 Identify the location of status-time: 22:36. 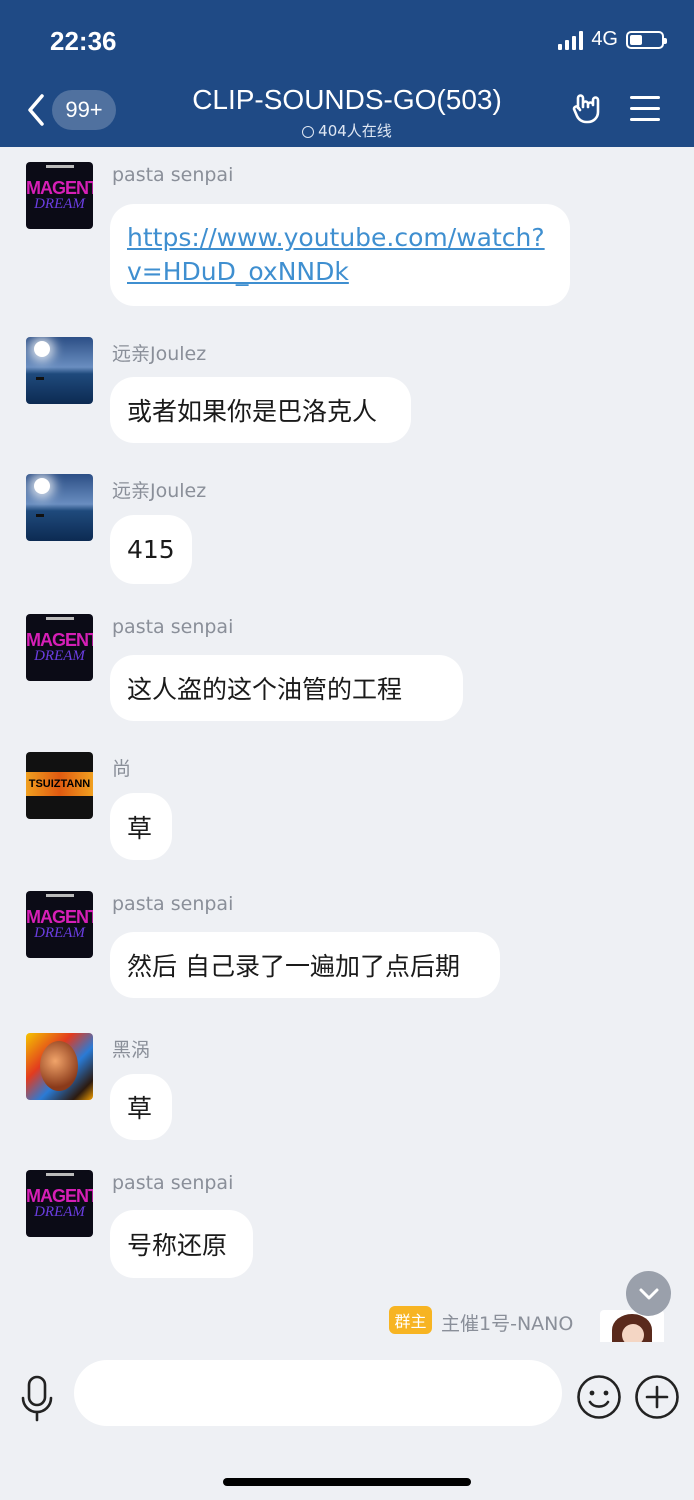
(83, 41).